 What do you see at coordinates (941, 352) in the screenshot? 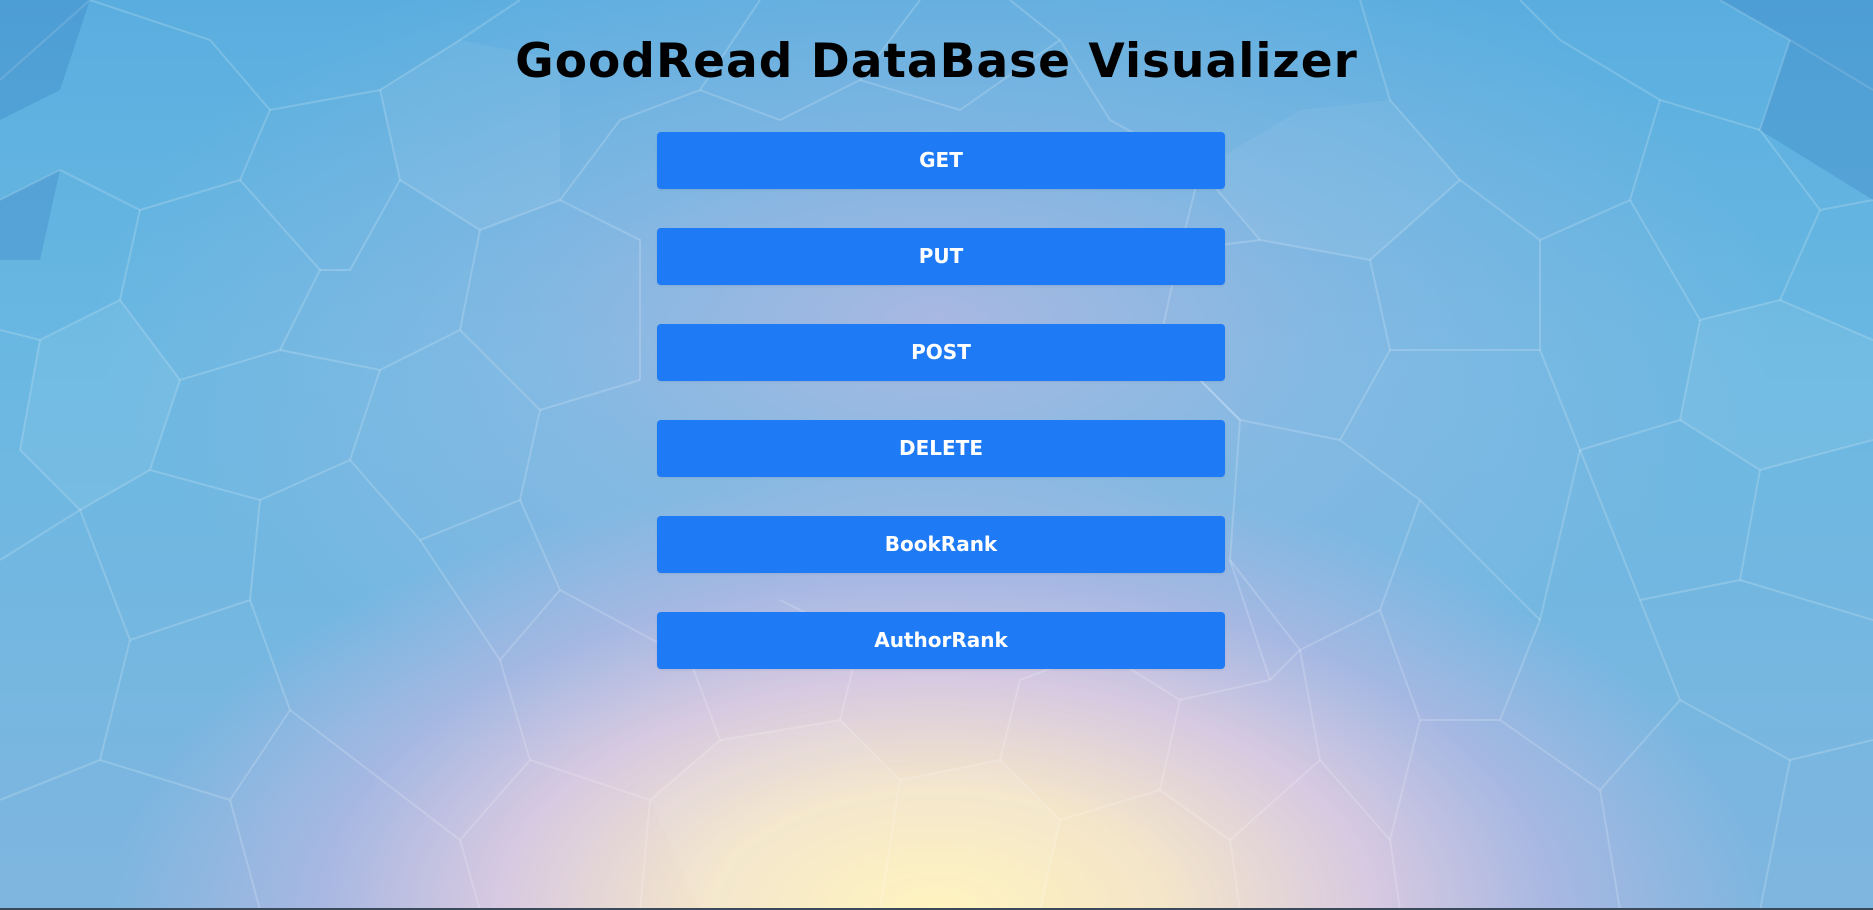
I see `post-button: POST` at bounding box center [941, 352].